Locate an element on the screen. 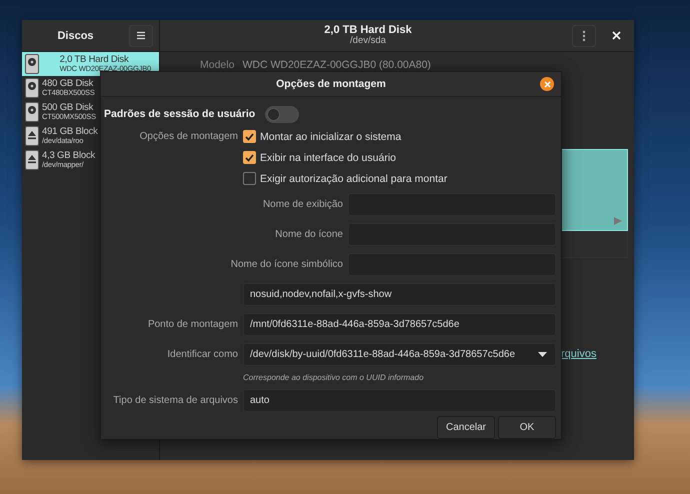  close-button is located at coordinates (547, 84).